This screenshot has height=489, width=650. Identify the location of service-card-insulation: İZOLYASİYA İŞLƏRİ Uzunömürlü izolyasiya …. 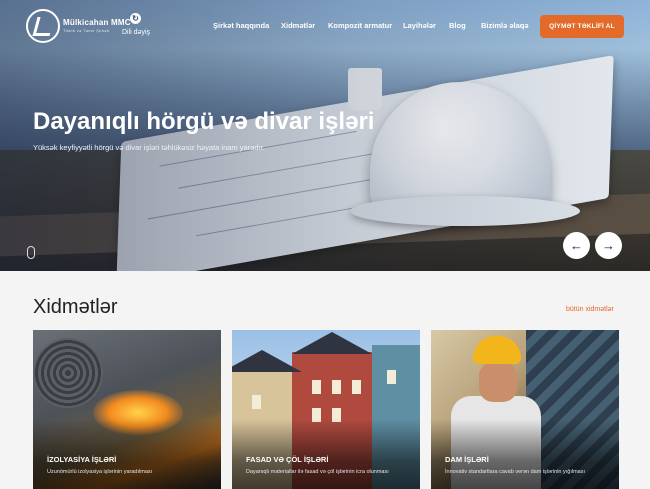
(127, 409).